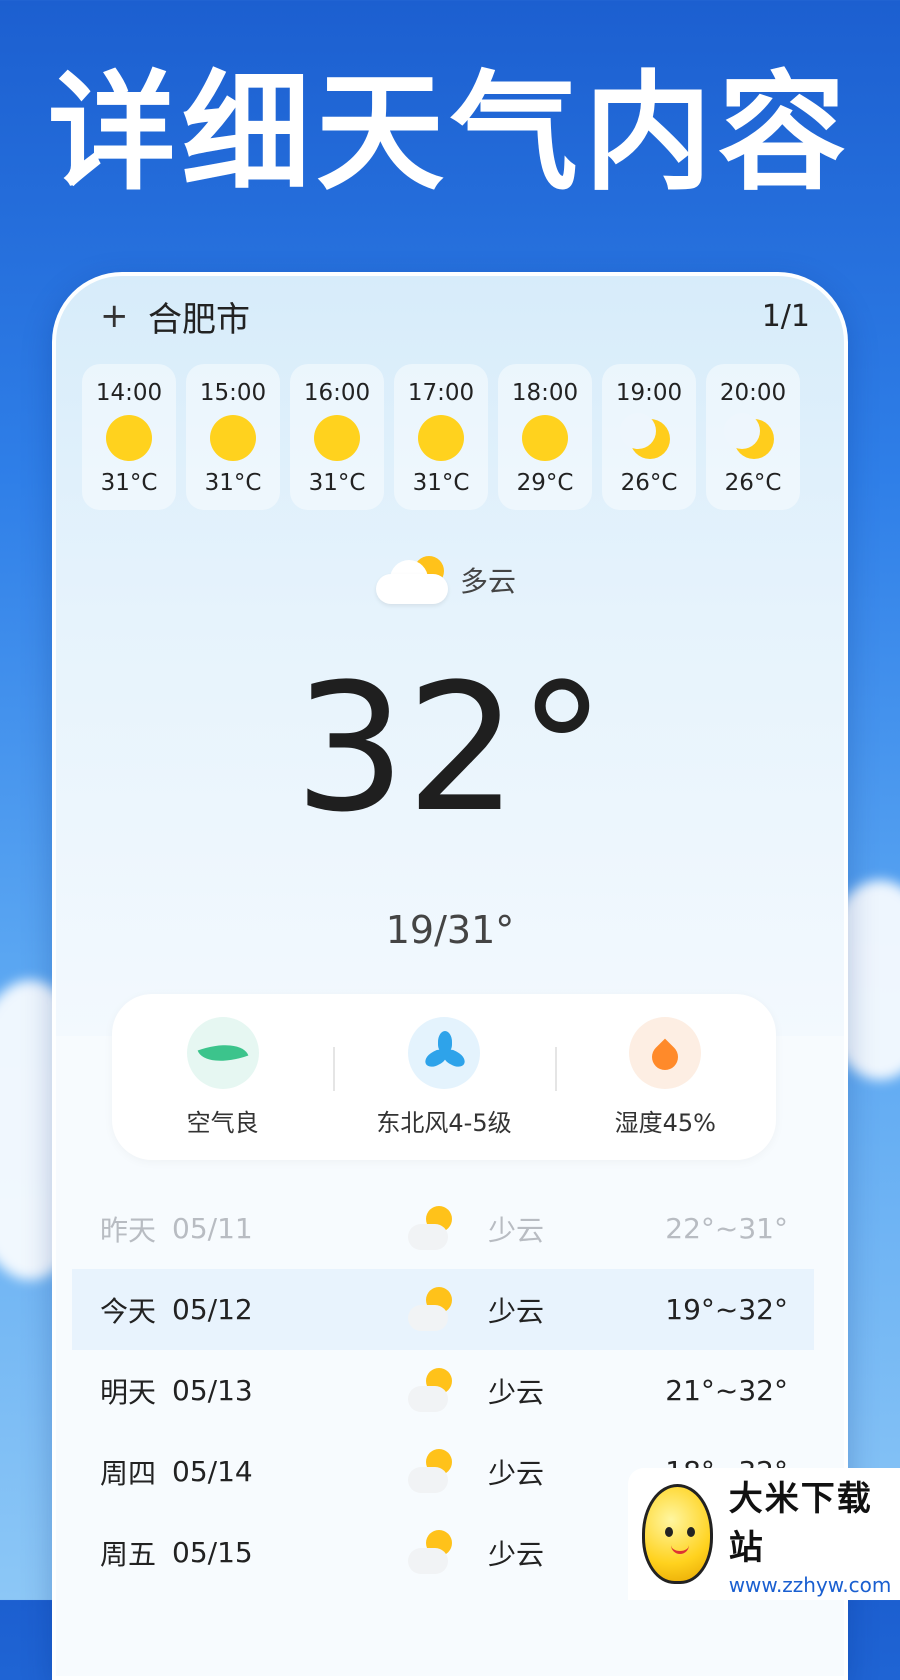  Describe the element at coordinates (128, 1392) in the screenshot. I see `day-name: 明天` at that location.